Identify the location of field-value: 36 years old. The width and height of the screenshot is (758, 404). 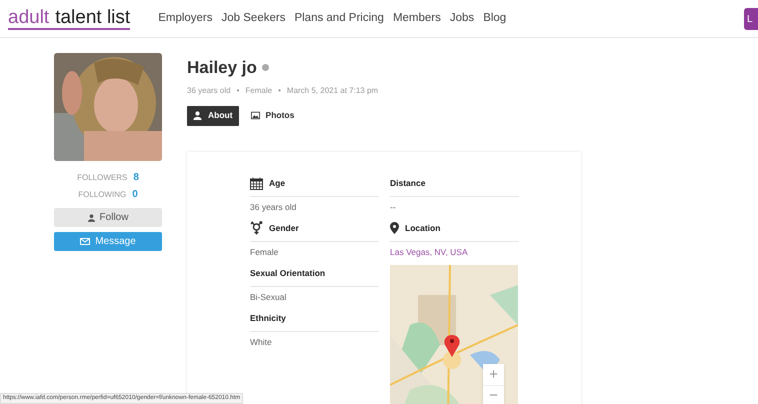
(274, 207).